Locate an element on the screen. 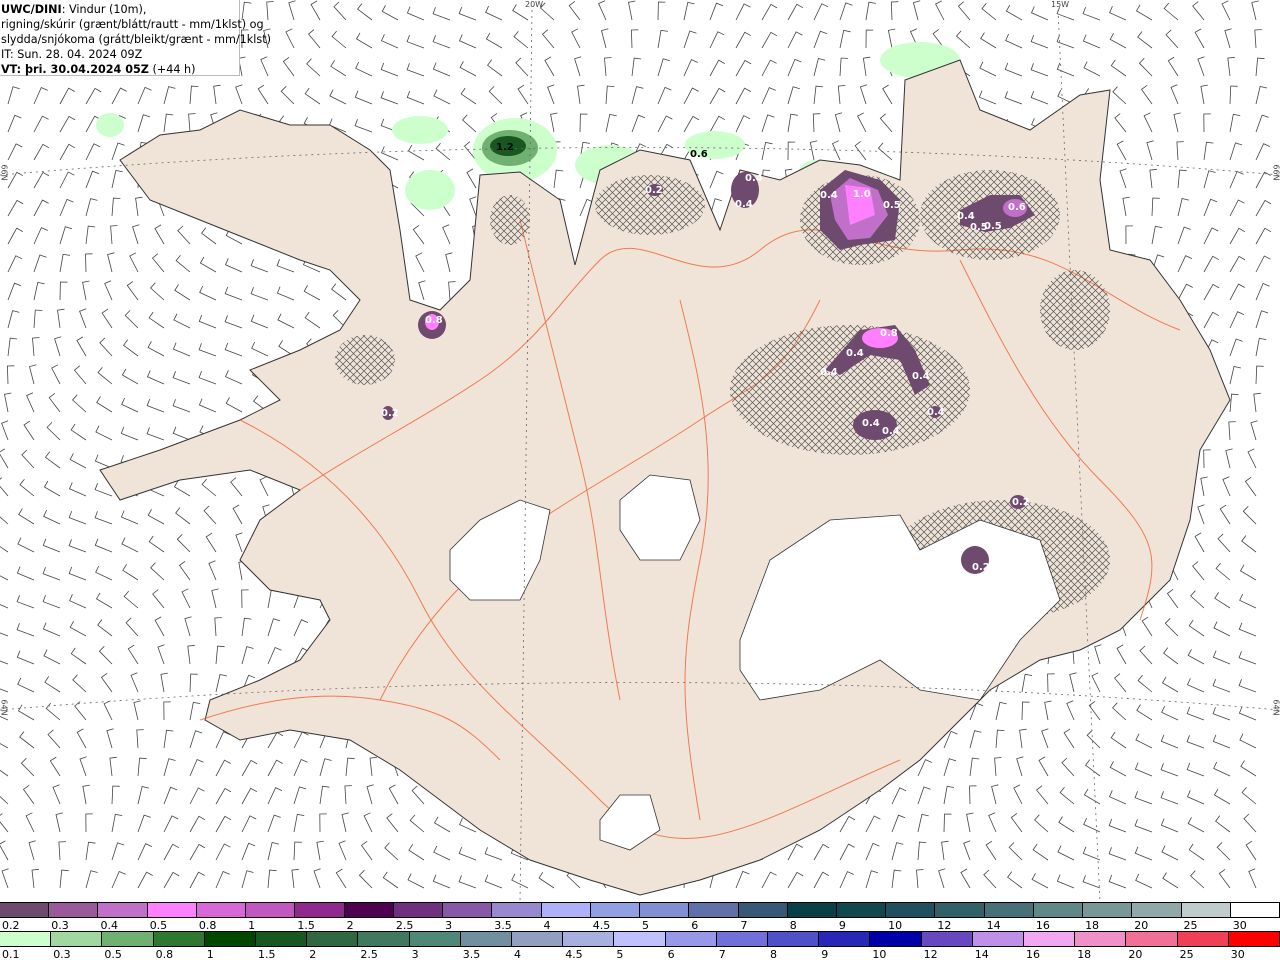 Image resolution: width=1280 pixels, height=963 pixels. legend-label: 7 is located at coordinates (722, 954).